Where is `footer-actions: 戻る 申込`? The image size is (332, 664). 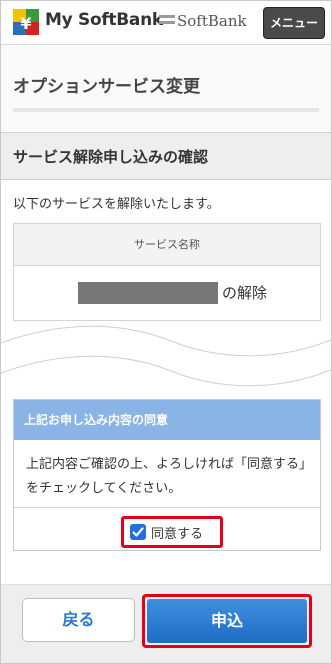 footer-actions: 戻る 申込 is located at coordinates (166, 623).